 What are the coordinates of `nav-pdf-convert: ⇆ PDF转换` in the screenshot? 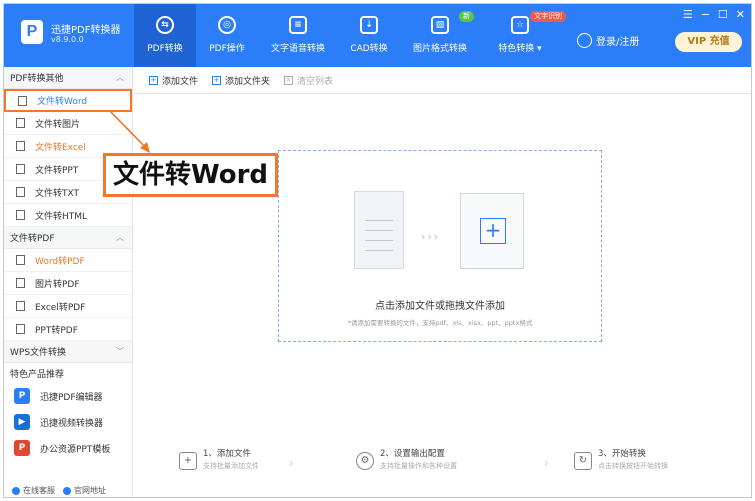 It's located at (165, 35).